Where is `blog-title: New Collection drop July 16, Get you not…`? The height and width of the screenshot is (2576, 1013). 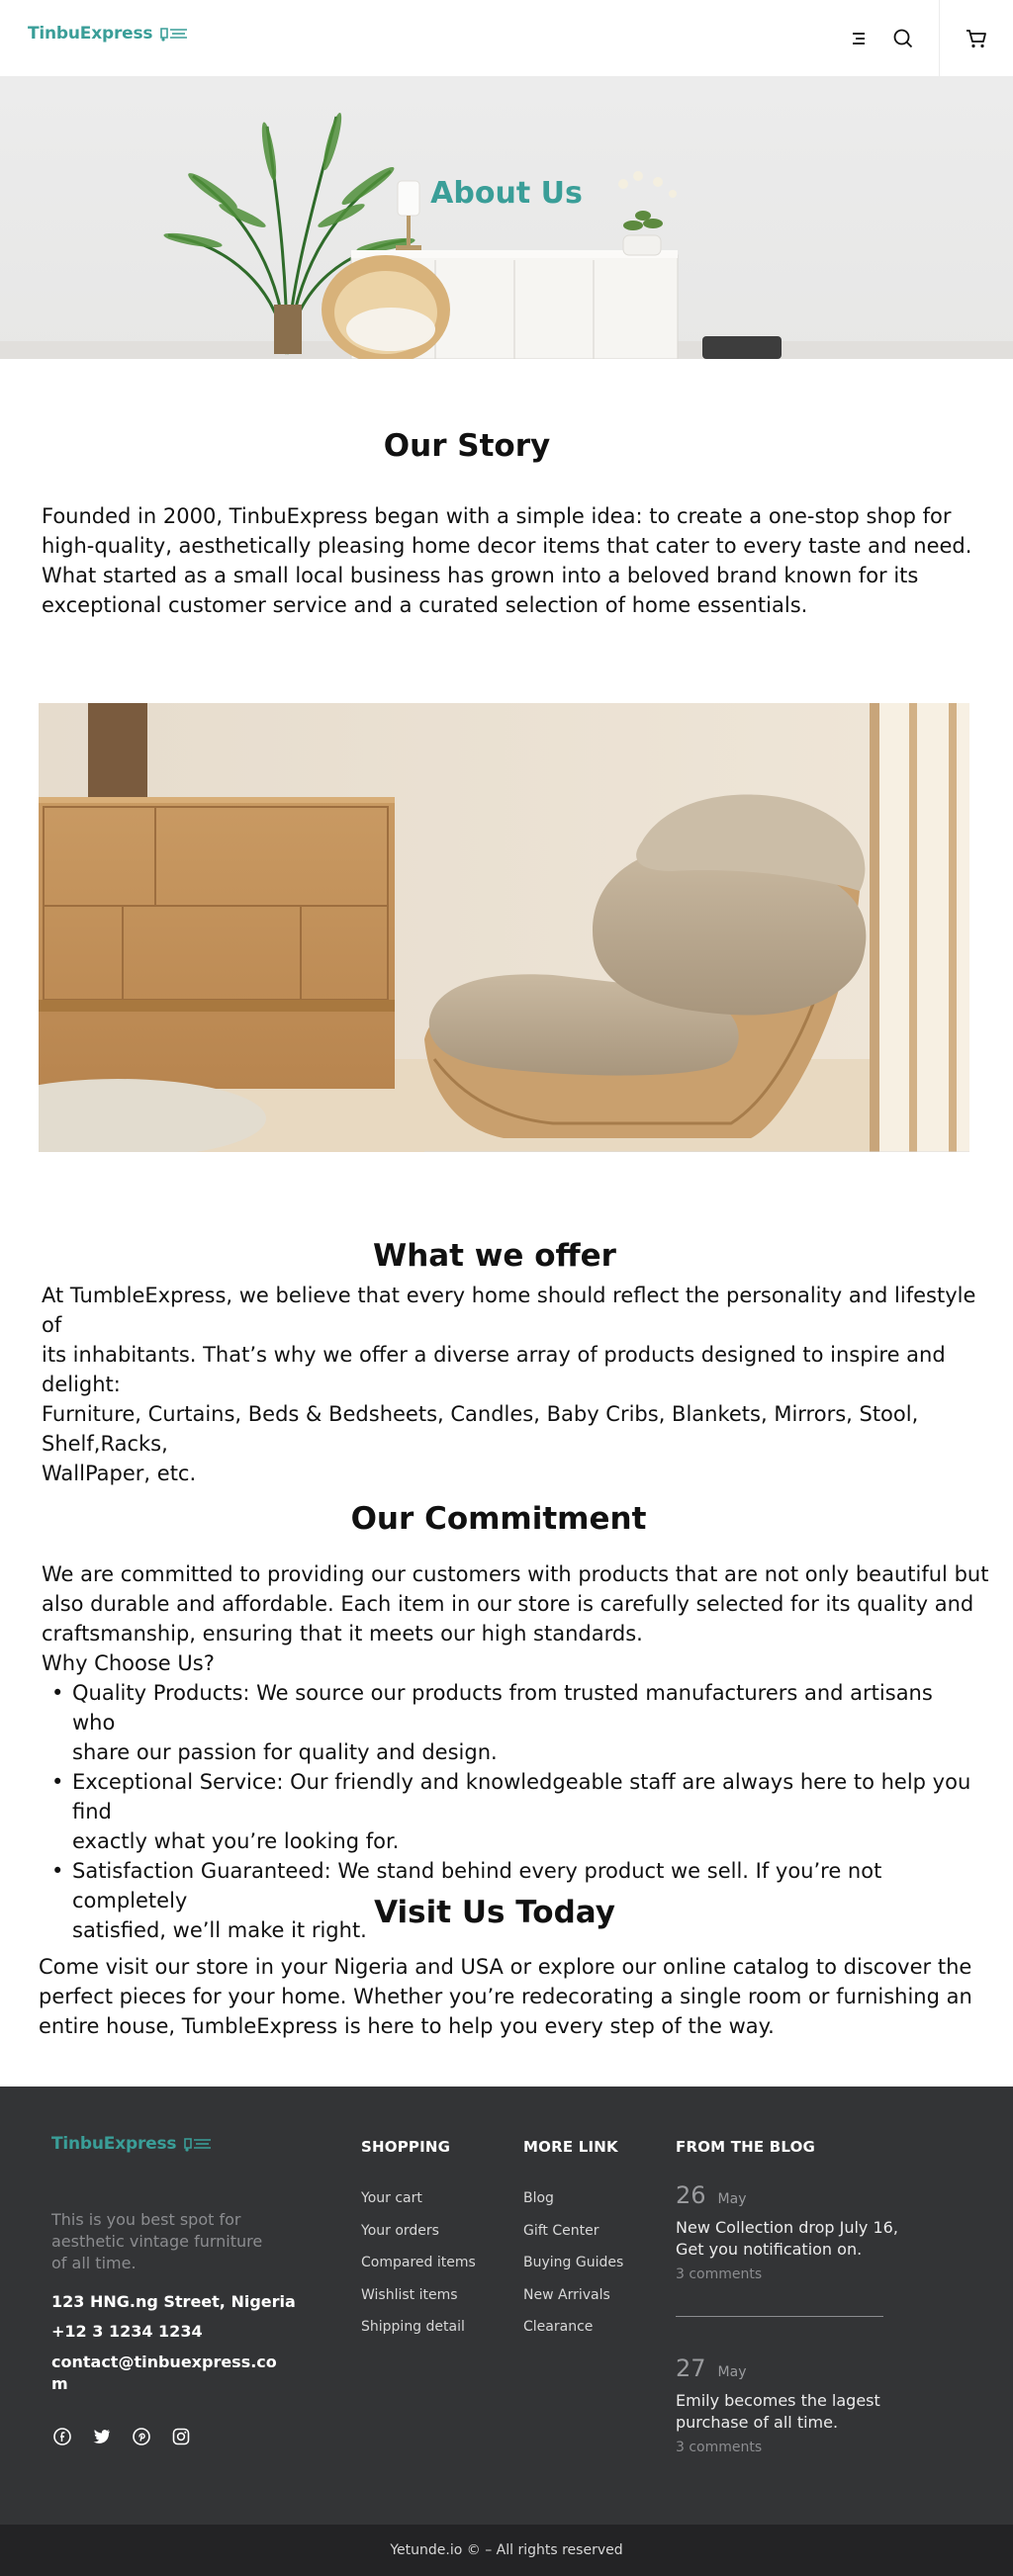
blog-title: New Collection drop July 16, Get you not… is located at coordinates (789, 2239).